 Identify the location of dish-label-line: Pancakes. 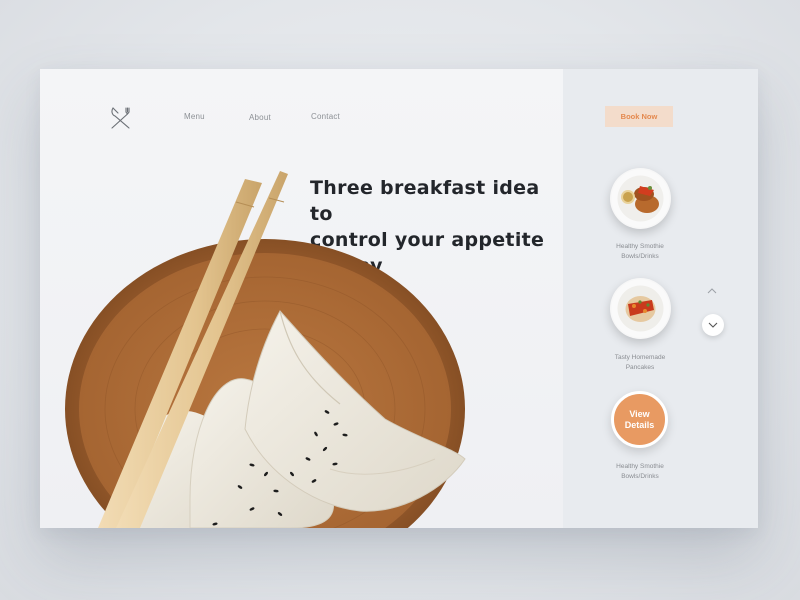
(640, 367).